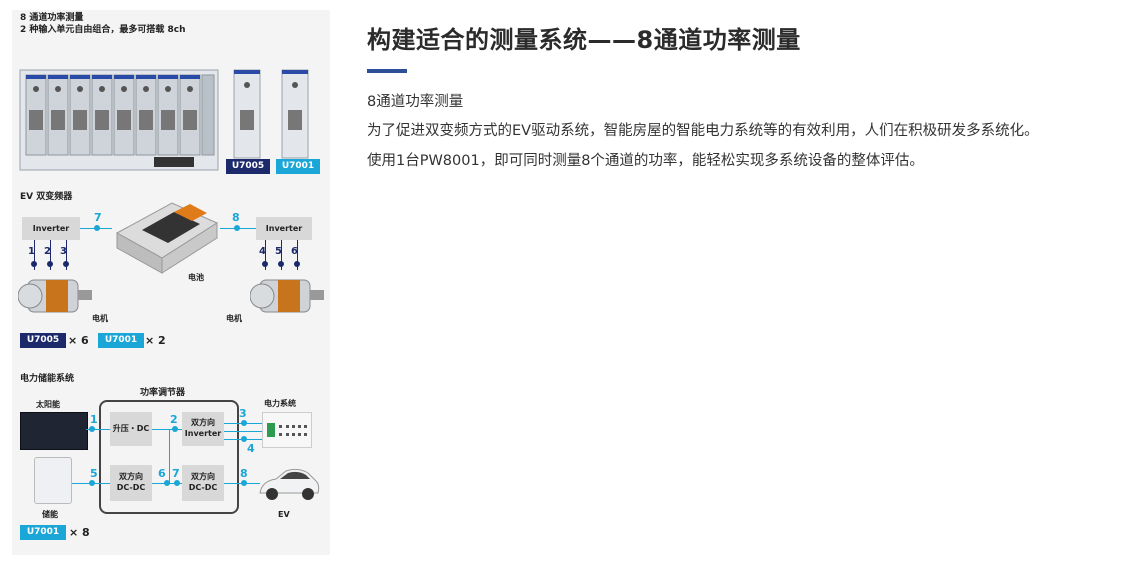  I want to click on figure-heading-1: 8 通道功率测量, so click(52, 18).